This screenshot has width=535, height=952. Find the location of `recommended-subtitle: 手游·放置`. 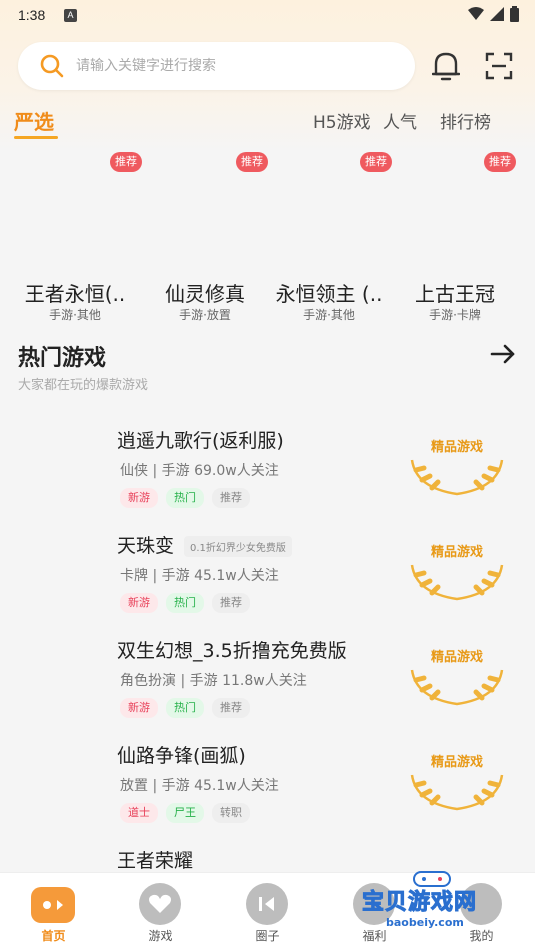

recommended-subtitle: 手游·放置 is located at coordinates (205, 315).